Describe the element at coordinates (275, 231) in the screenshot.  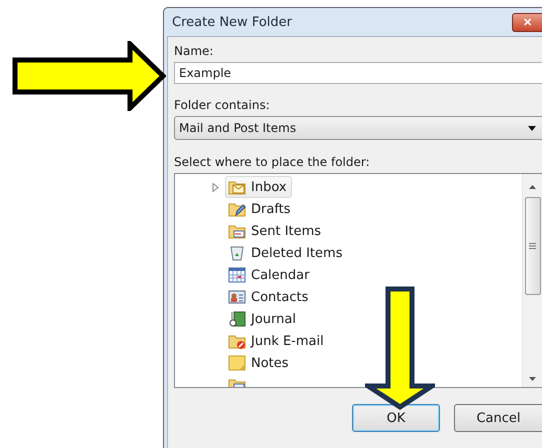
I see `folder-item: Sent Items` at that location.